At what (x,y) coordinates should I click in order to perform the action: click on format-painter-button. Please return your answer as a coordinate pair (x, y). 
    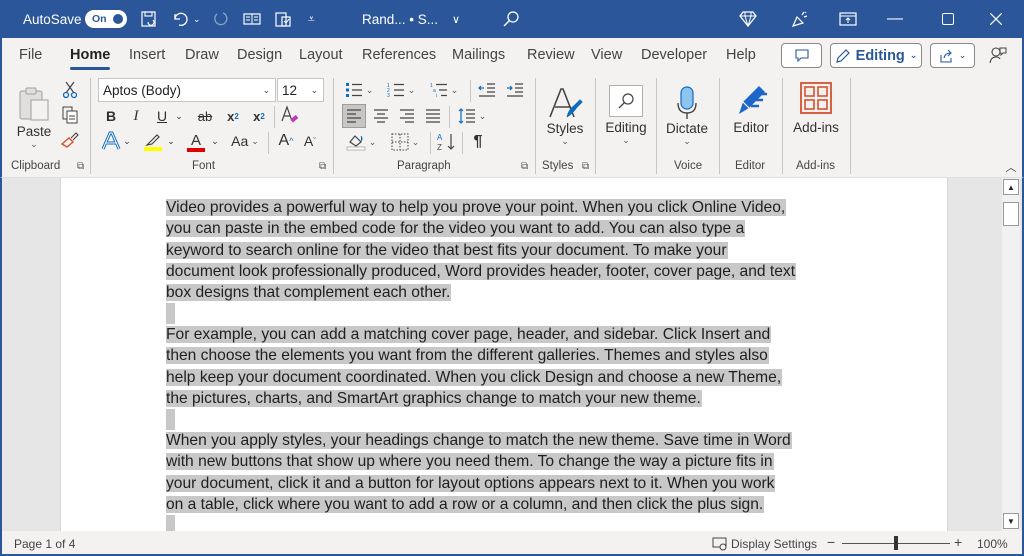
    Looking at the image, I should click on (70, 140).